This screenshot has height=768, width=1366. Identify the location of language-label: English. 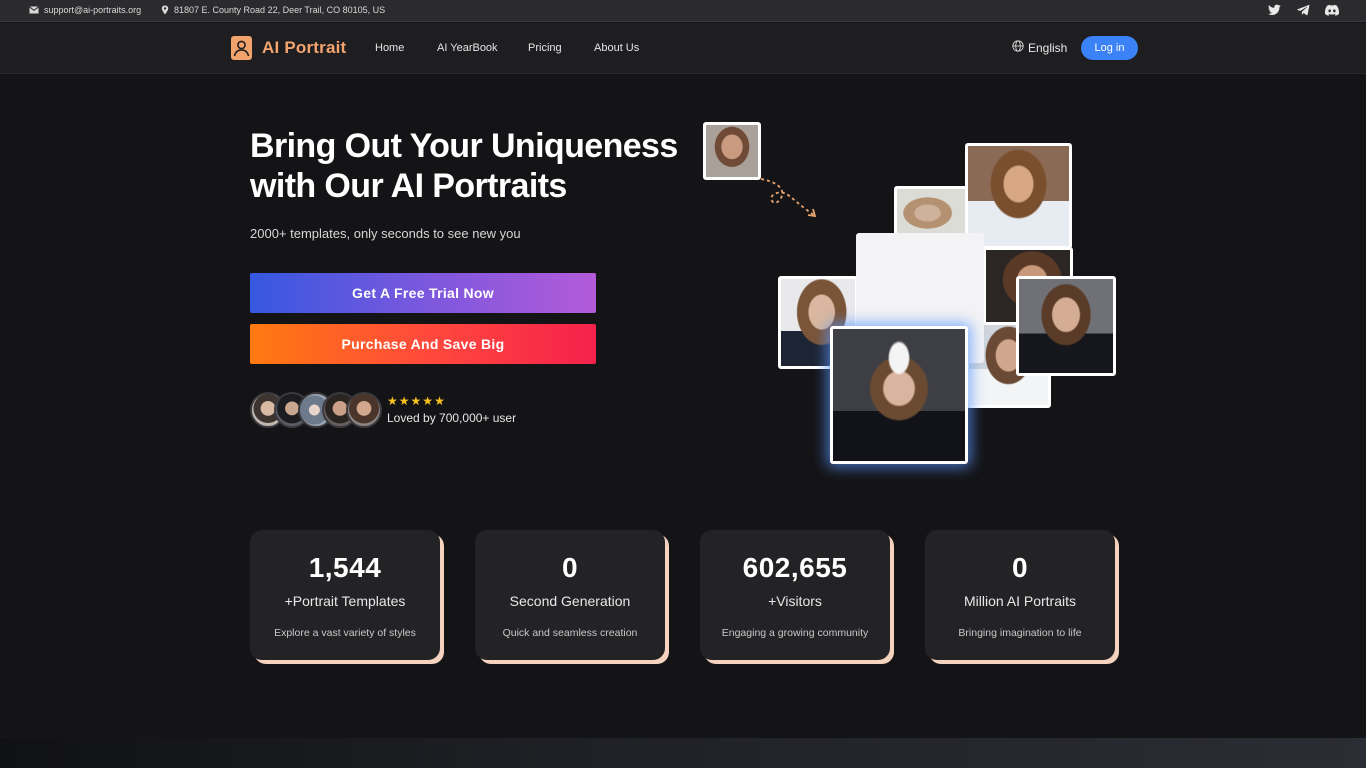
(1048, 47).